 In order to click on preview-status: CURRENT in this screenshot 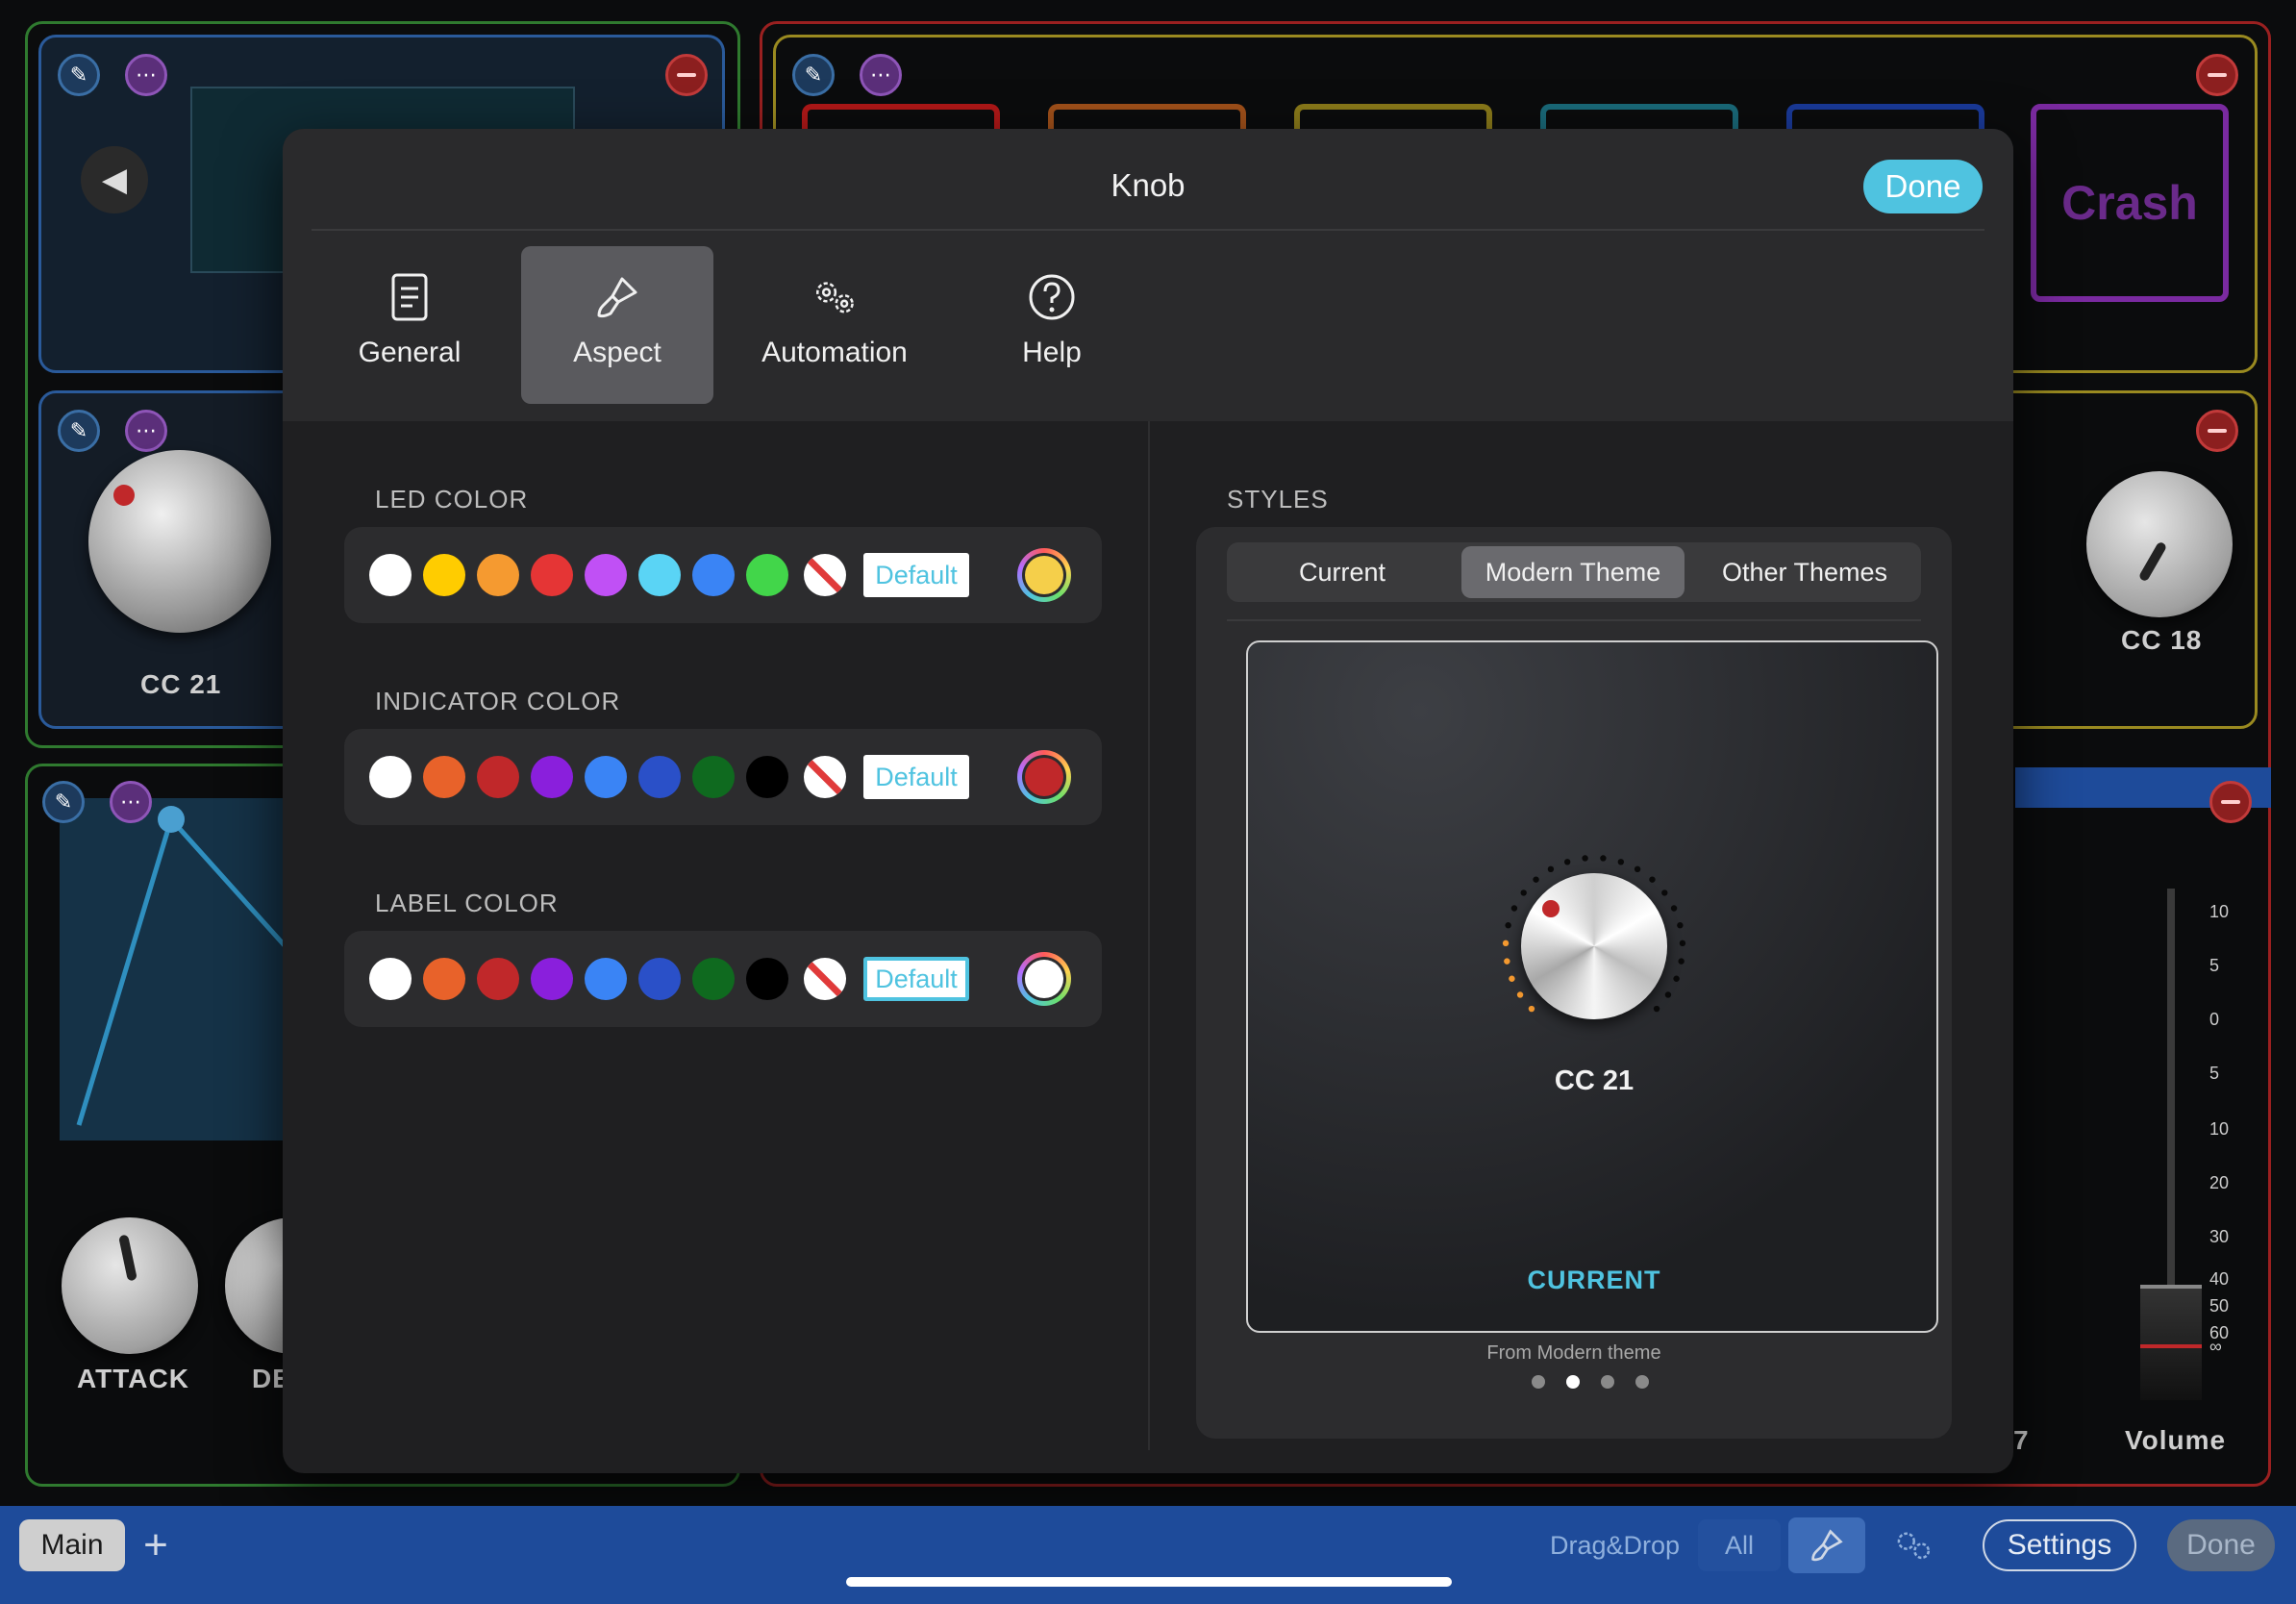, I will do `click(1594, 1280)`.